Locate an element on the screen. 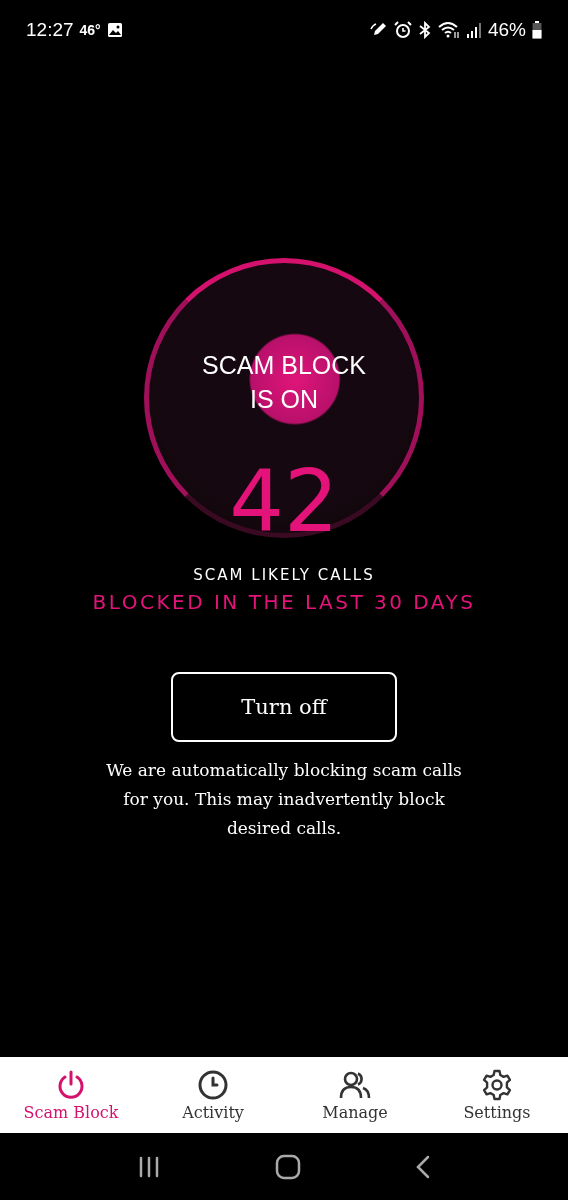  back-icon is located at coordinates (423, 1166).